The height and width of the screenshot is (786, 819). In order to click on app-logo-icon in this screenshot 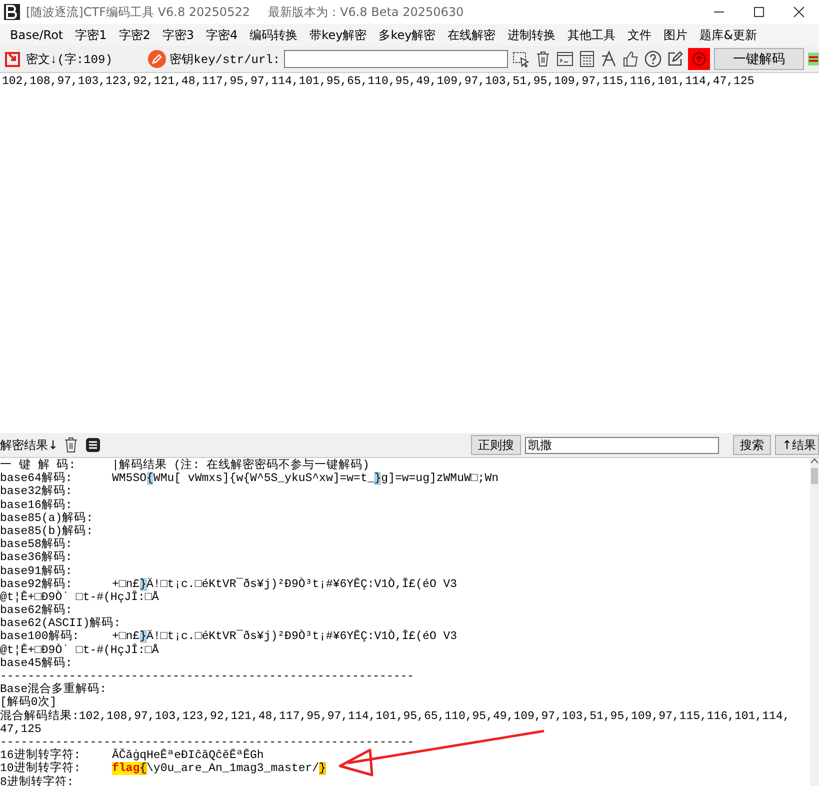, I will do `click(12, 12)`.